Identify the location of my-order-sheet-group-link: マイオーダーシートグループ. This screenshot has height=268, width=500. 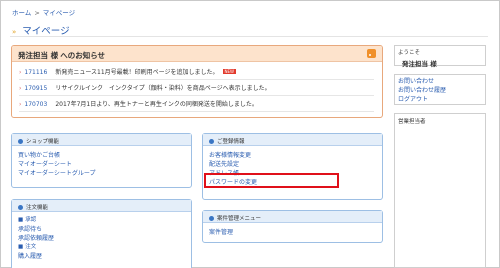
(104, 173).